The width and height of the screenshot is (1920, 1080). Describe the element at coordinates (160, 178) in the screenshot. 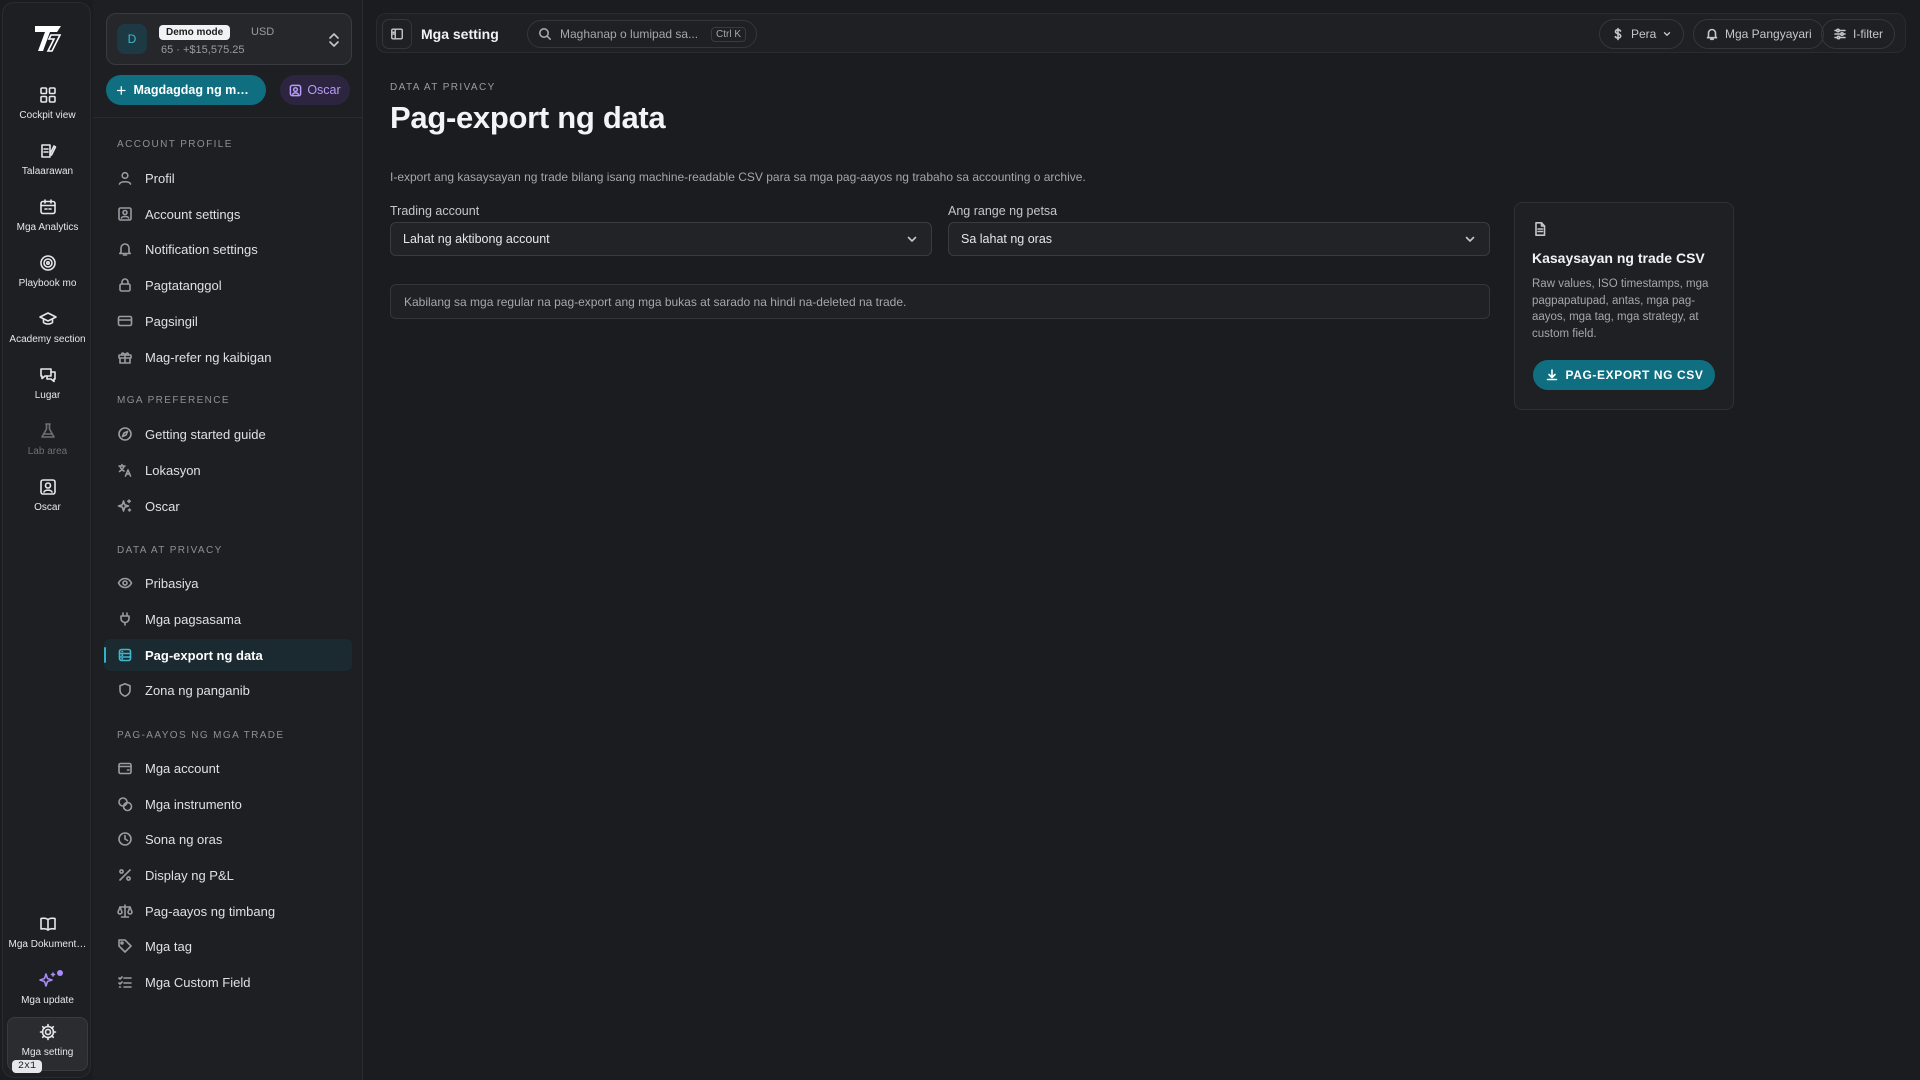

I see `sidebar-item-label: Profil` at that location.